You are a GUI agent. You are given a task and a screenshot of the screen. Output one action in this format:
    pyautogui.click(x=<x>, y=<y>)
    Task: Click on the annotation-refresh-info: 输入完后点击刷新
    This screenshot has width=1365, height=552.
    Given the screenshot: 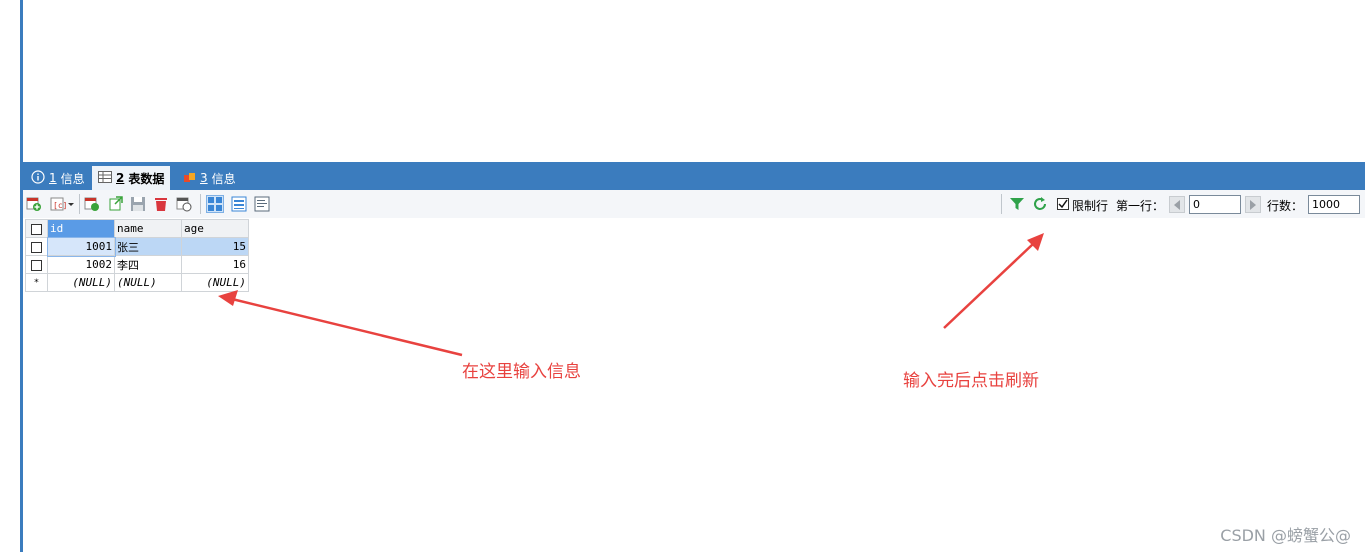 What is the action you would take?
    pyautogui.click(x=971, y=381)
    